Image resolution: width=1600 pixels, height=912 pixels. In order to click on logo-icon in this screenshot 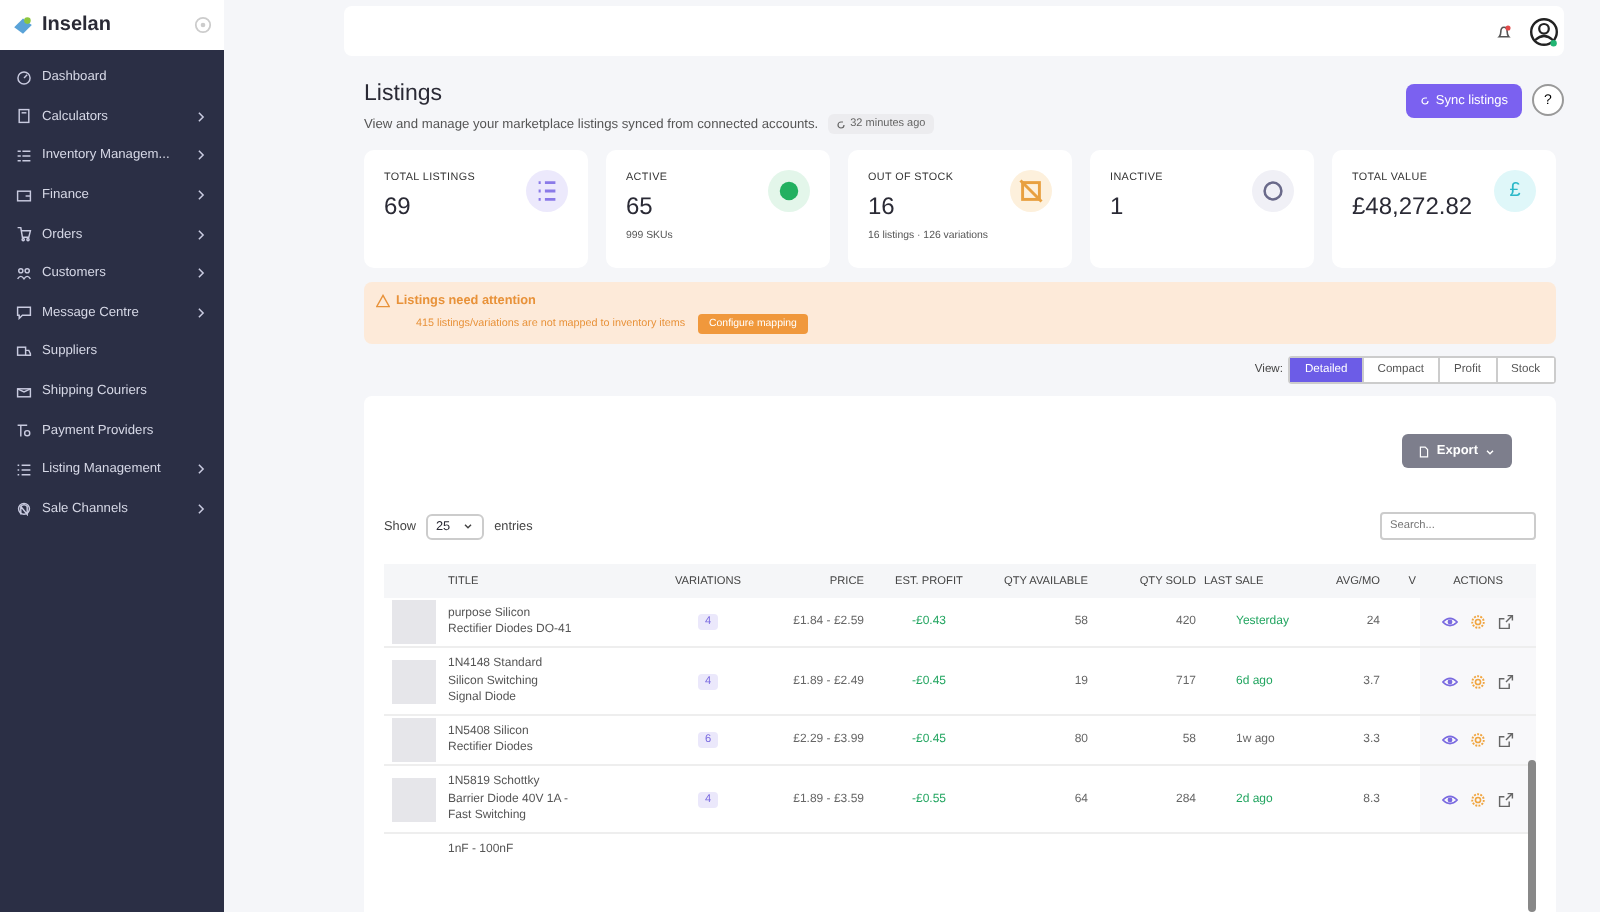, I will do `click(23, 25)`.